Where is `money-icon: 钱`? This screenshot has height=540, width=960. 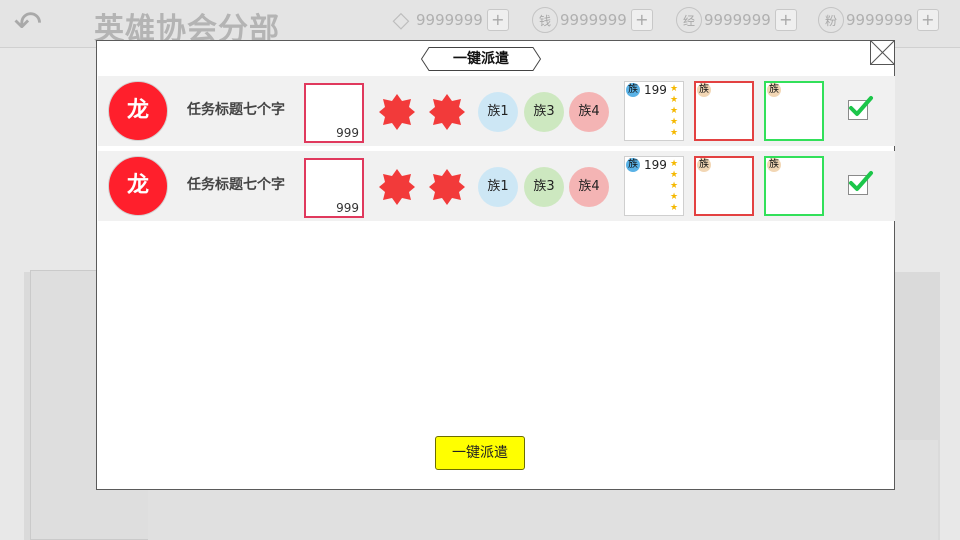 money-icon: 钱 is located at coordinates (545, 20).